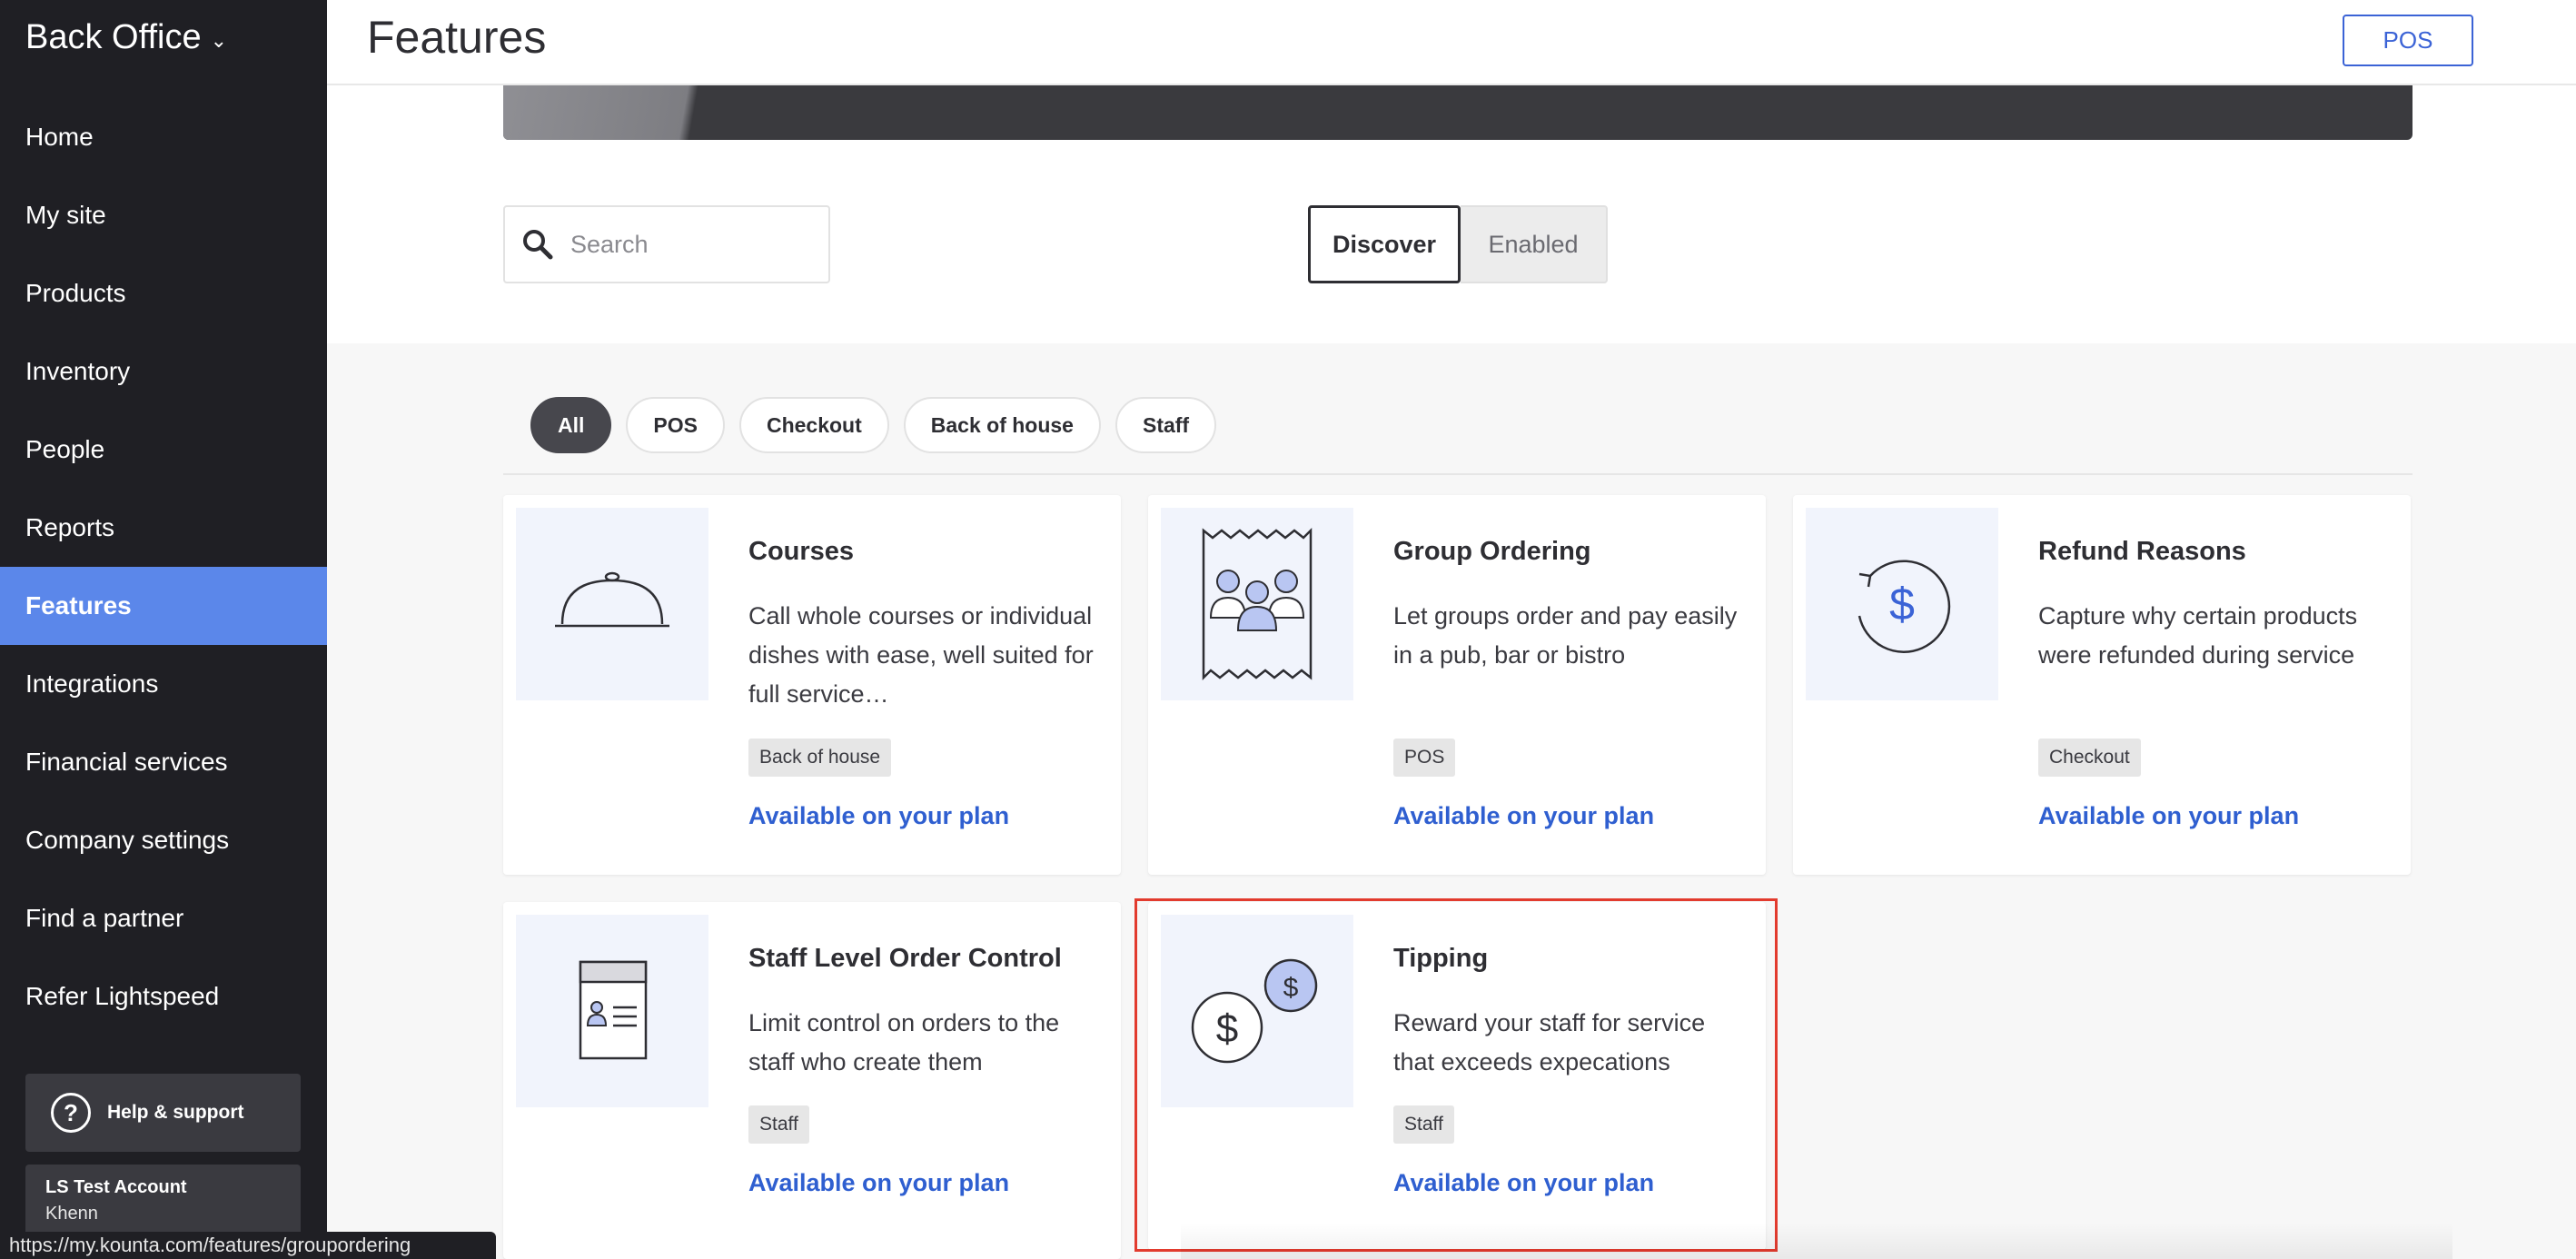 This screenshot has height=1259, width=2576. What do you see at coordinates (813, 425) in the screenshot?
I see `filter-checkout: Checkout` at bounding box center [813, 425].